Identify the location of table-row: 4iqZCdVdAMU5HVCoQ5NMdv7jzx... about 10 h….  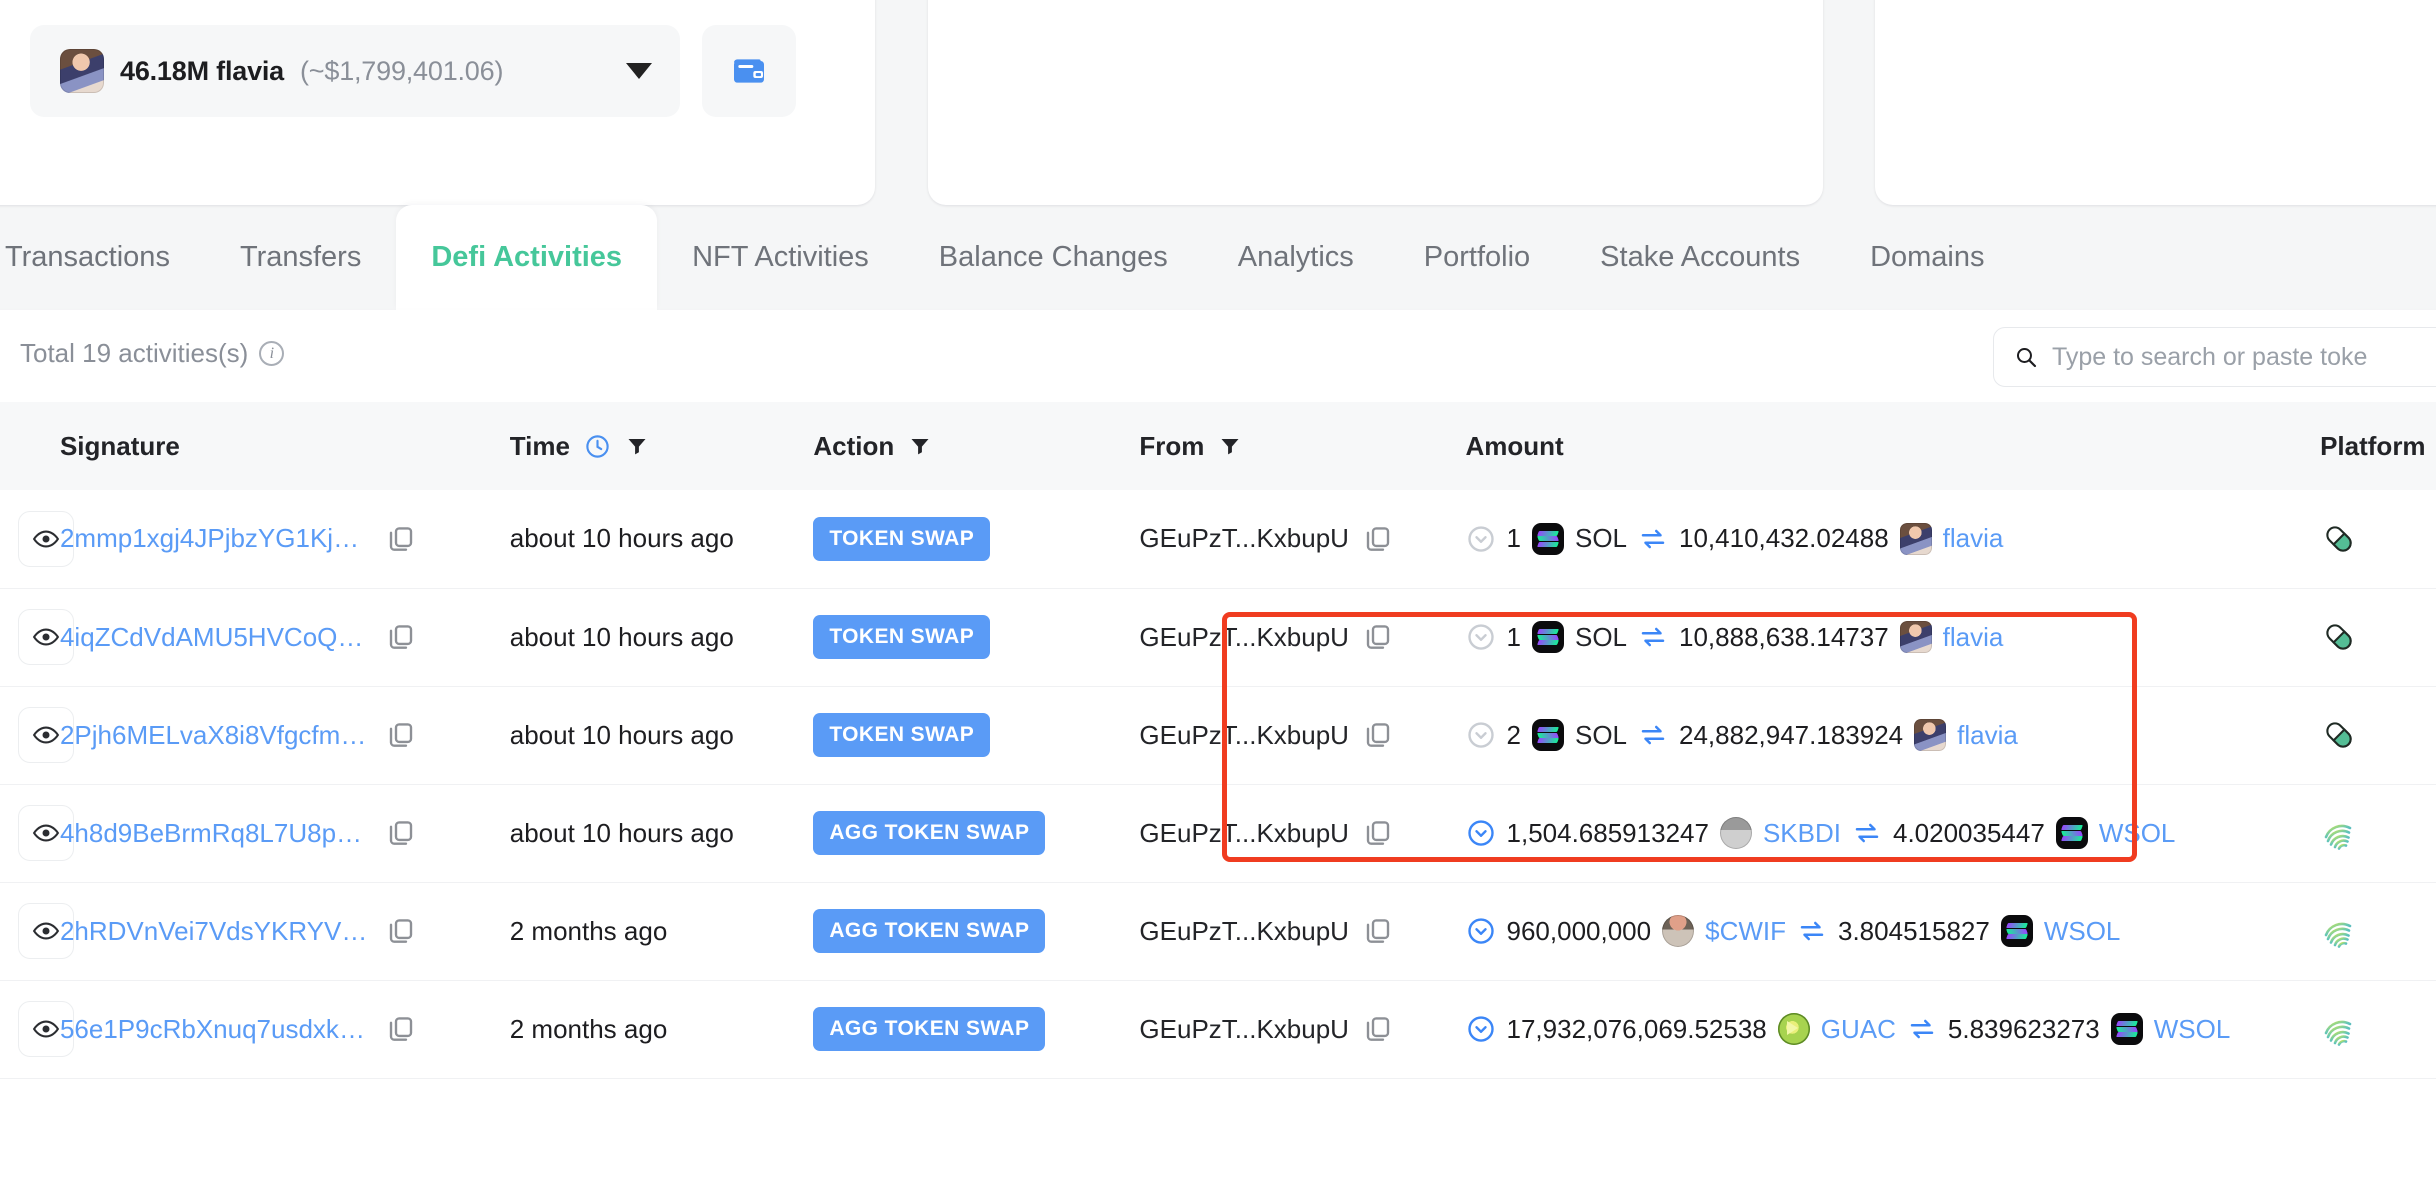
(1218, 637).